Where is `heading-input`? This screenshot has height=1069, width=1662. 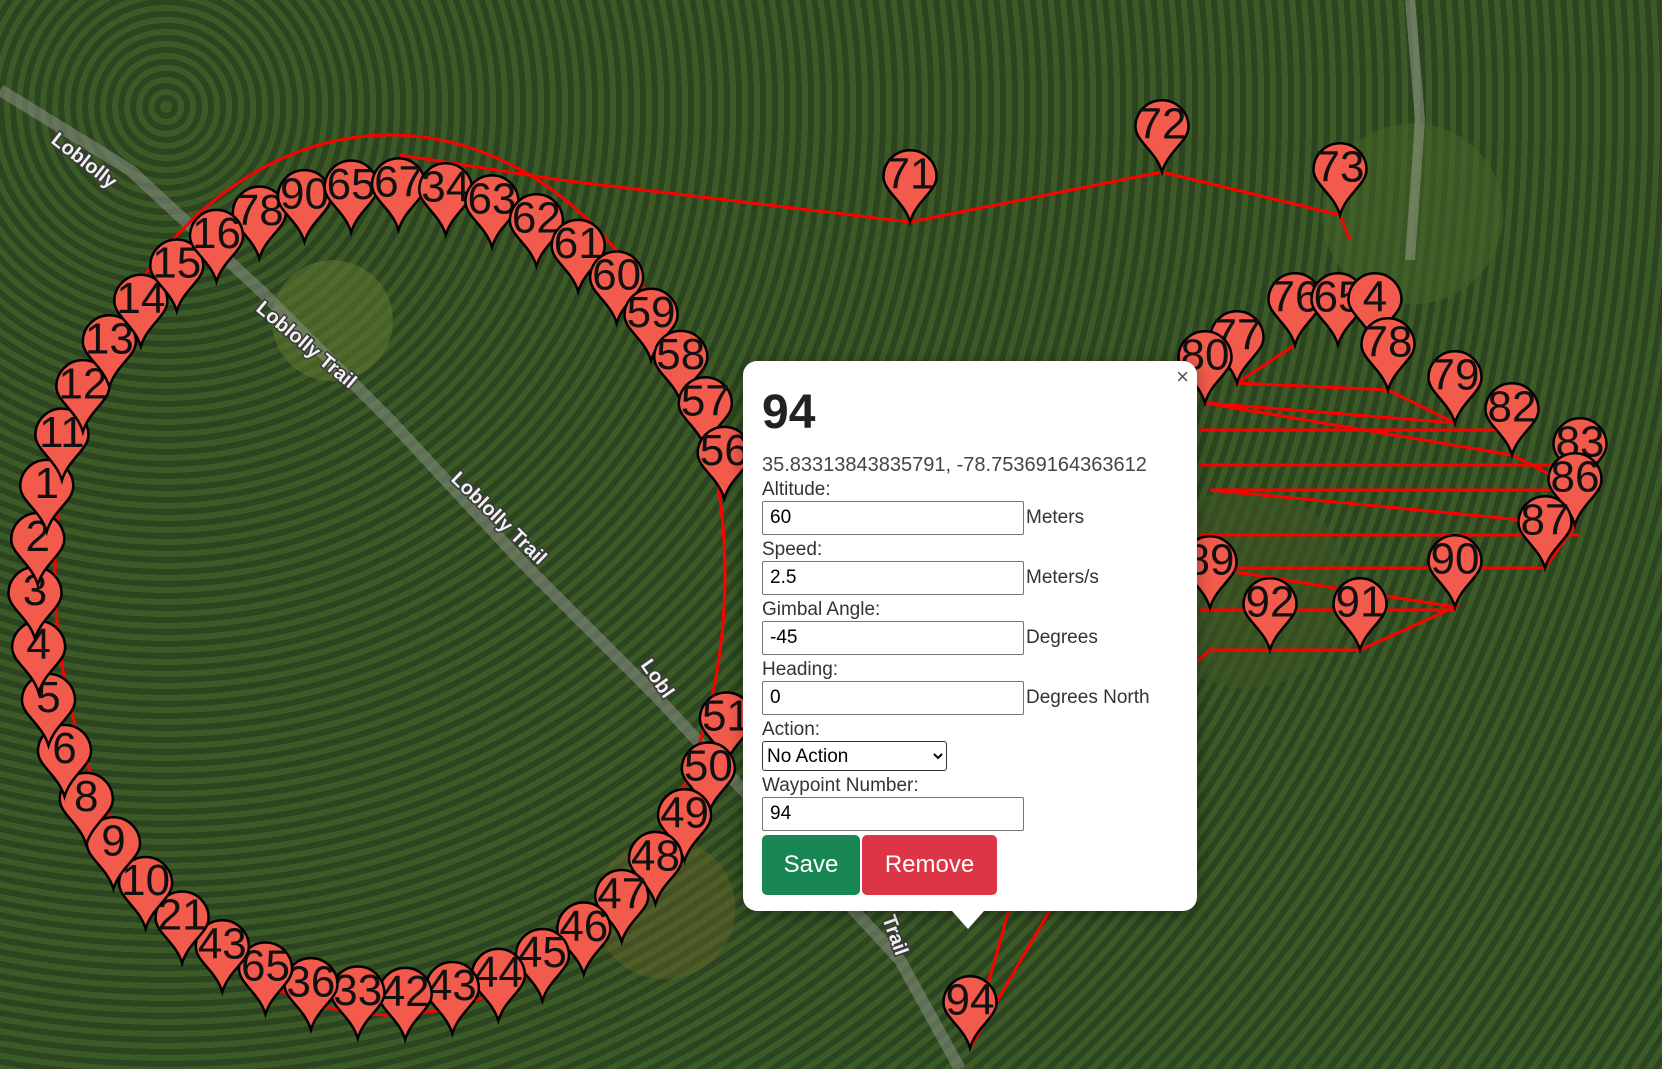
heading-input is located at coordinates (893, 698).